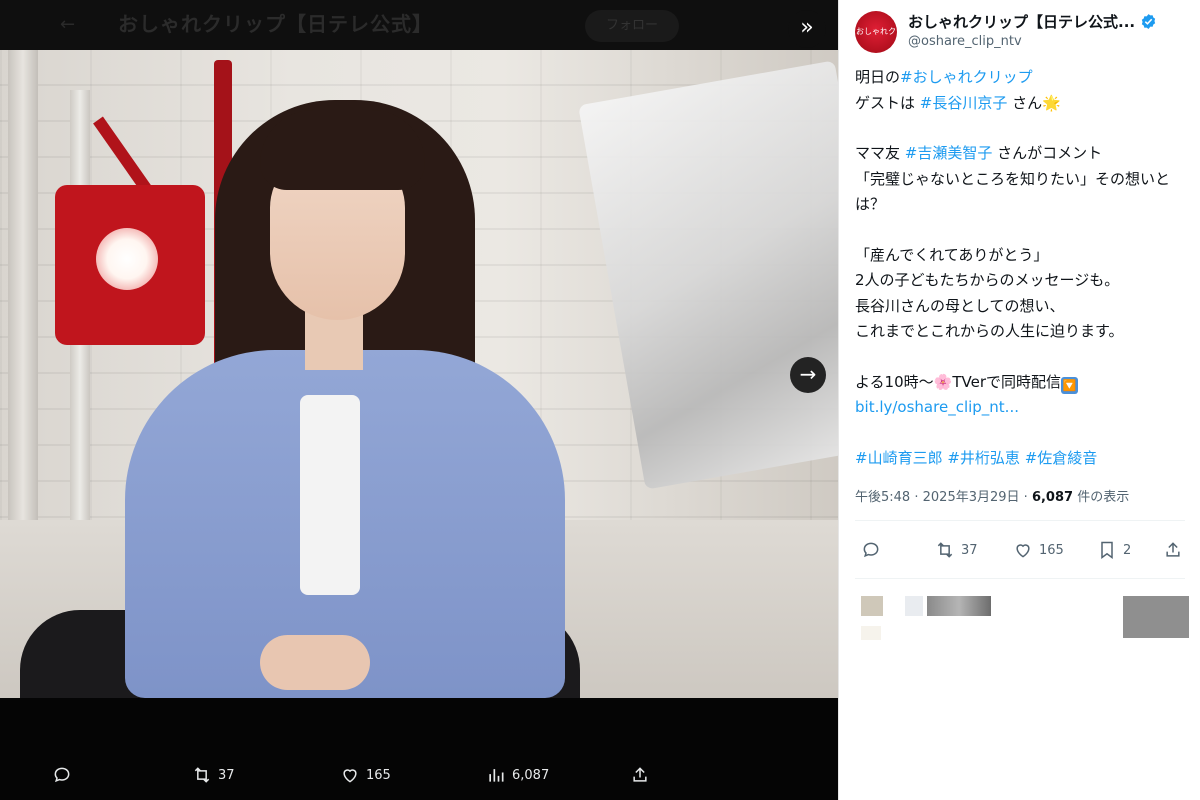  What do you see at coordinates (1069, 385) in the screenshot?
I see `down-arrow-emoji-icon: 🔽` at bounding box center [1069, 385].